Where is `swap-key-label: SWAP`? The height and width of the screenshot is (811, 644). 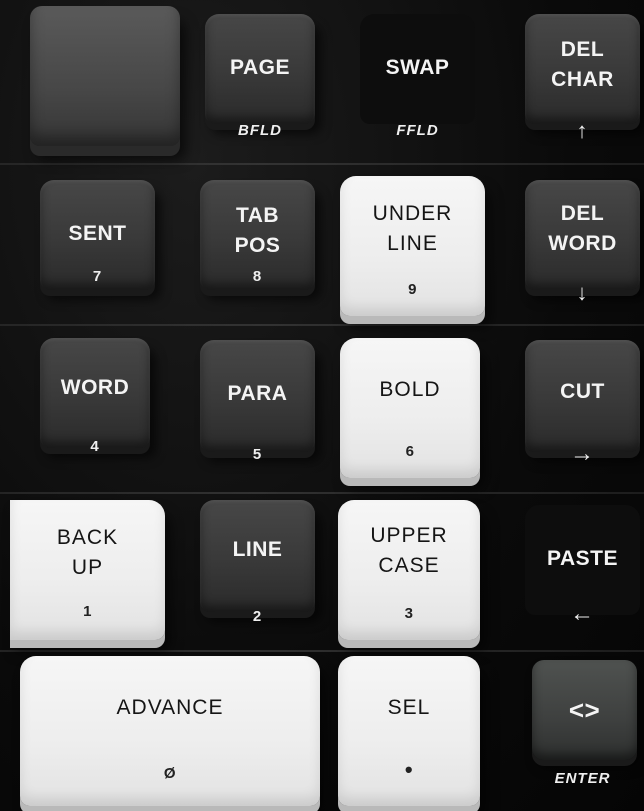
swap-key-label: SWAP is located at coordinates (417, 67).